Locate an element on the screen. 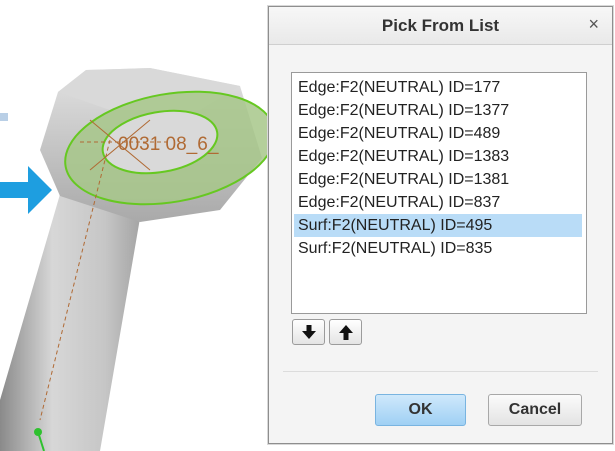 This screenshot has width=615, height=451. list-item: Edge:F2(NEUTRAL) ID=1383 is located at coordinates (438, 156).